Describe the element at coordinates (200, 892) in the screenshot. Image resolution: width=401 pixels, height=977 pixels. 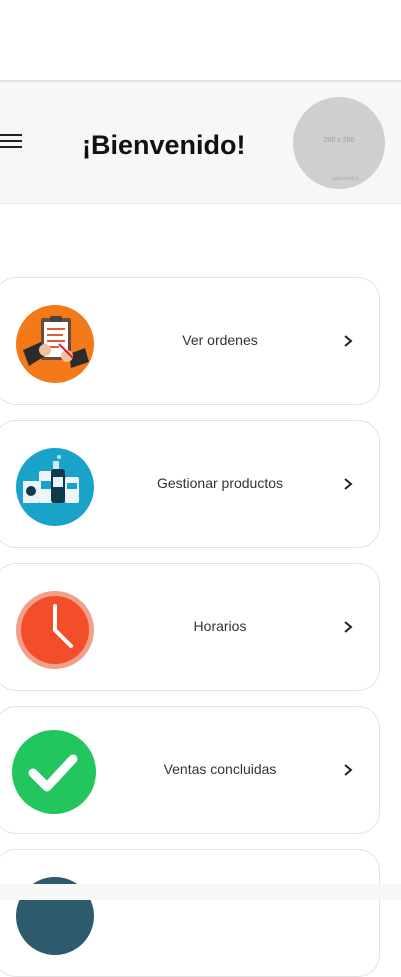
I see `bottom-overlay` at that location.